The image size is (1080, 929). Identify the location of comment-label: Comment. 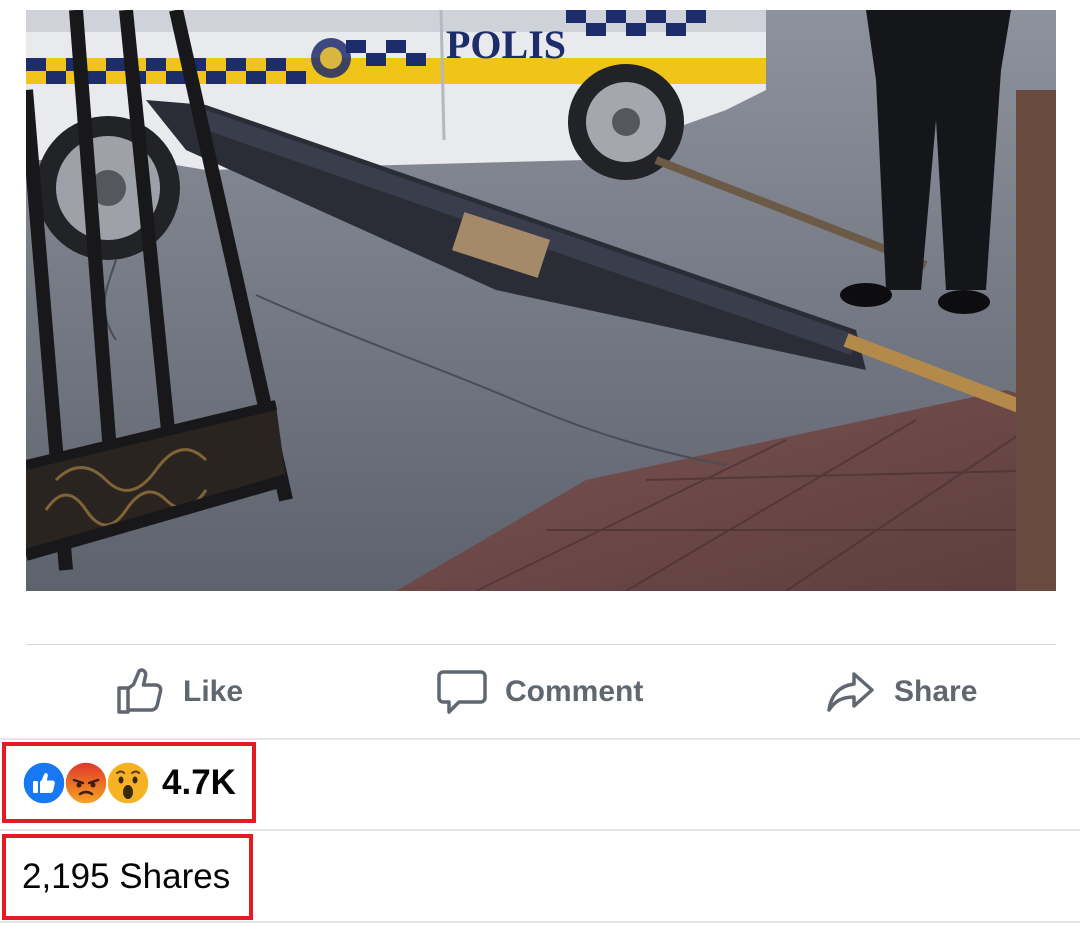
(574, 691).